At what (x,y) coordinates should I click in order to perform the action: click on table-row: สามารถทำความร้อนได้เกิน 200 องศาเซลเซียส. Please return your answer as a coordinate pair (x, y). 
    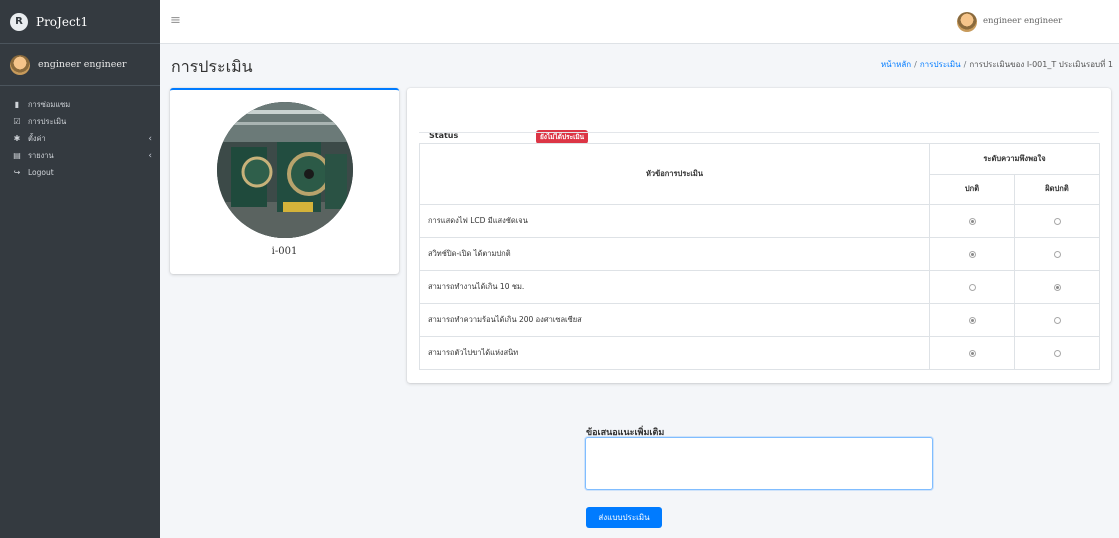
    Looking at the image, I should click on (759, 320).